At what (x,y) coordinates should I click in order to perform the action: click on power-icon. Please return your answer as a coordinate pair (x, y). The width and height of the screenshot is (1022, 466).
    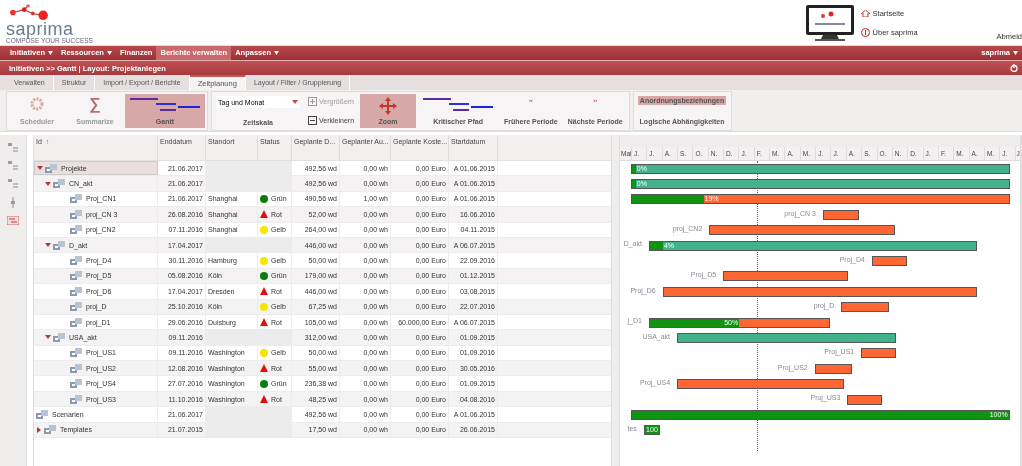
    Looking at the image, I should click on (1014, 68).